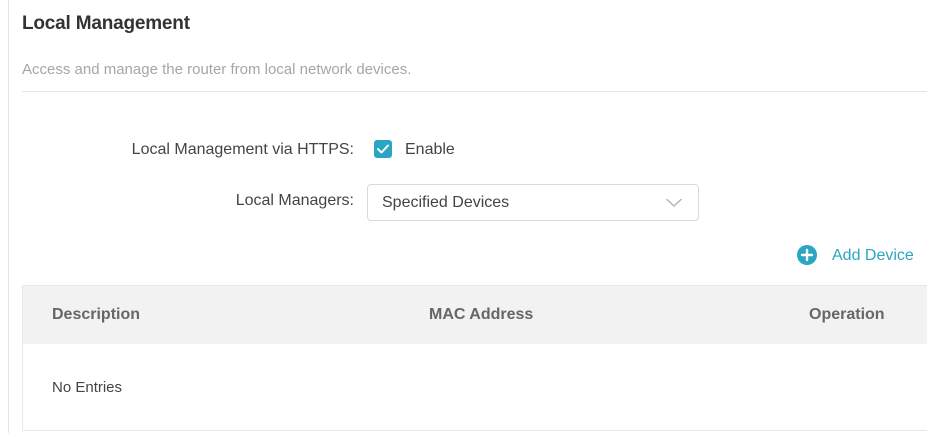 The height and width of the screenshot is (433, 927). I want to click on table-header: Description MAC Address Operation, so click(475, 315).